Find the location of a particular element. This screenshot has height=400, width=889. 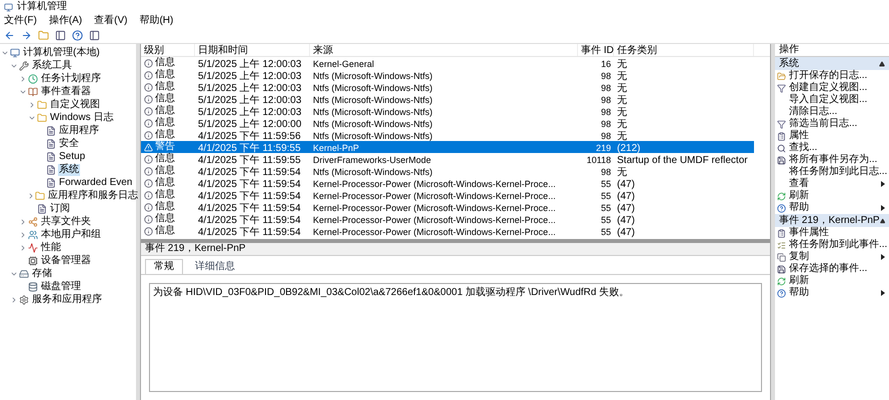

menu-item: 帮助(H) is located at coordinates (156, 21).